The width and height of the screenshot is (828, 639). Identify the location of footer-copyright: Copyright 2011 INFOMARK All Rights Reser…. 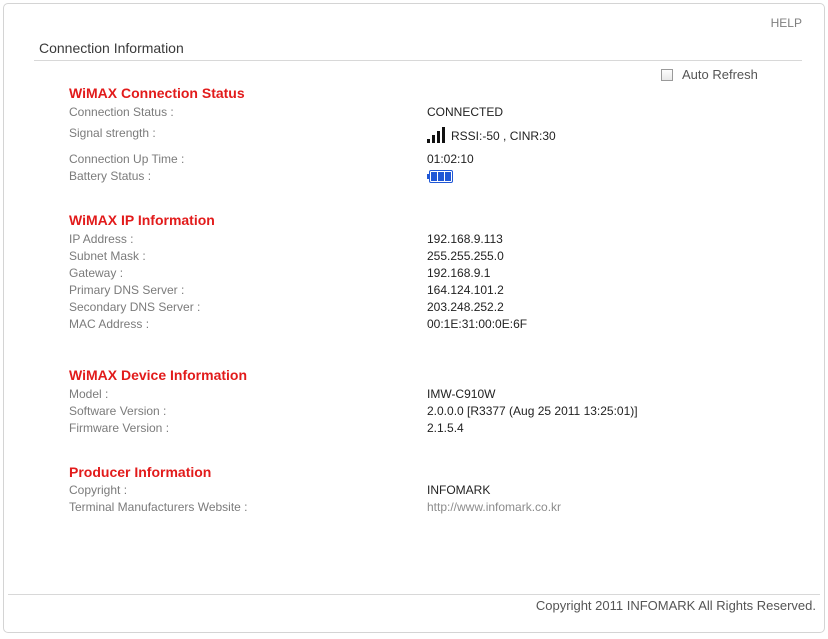
(675, 605).